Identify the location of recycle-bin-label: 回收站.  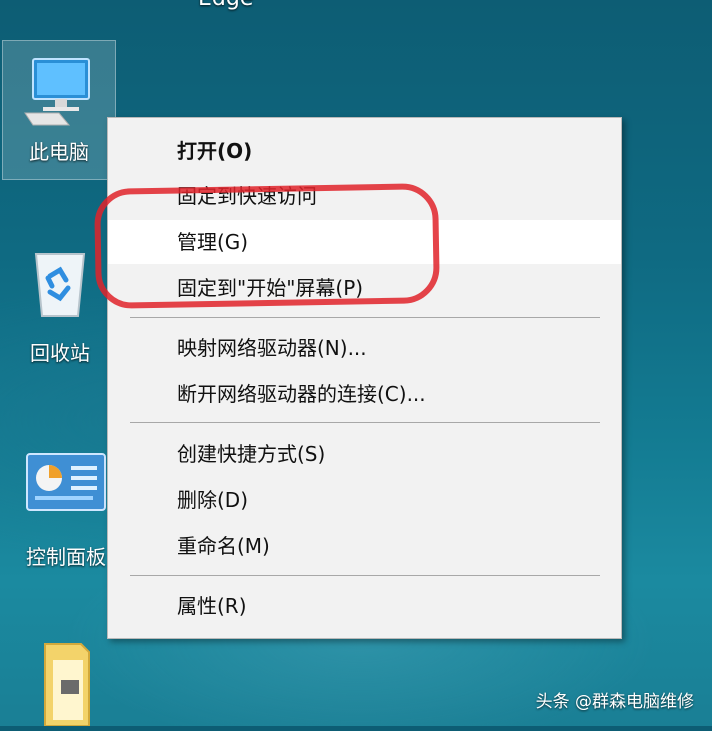
(60, 353).